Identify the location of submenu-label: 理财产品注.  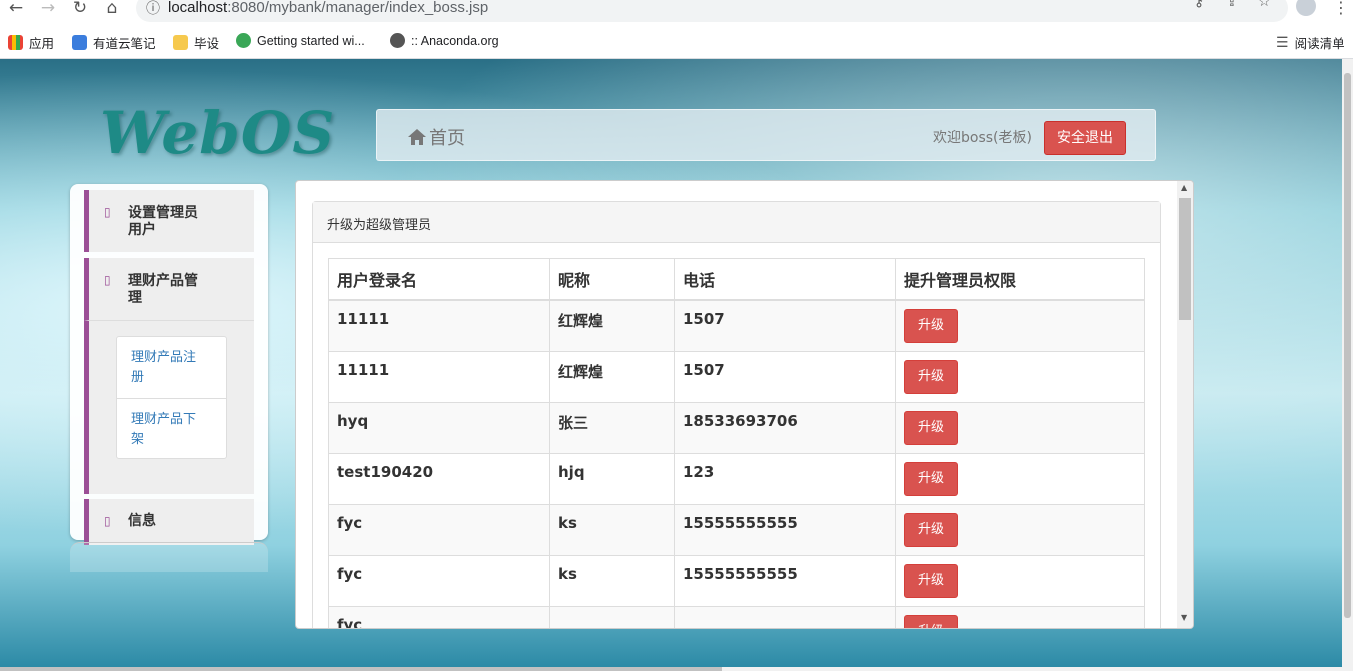
(164, 357).